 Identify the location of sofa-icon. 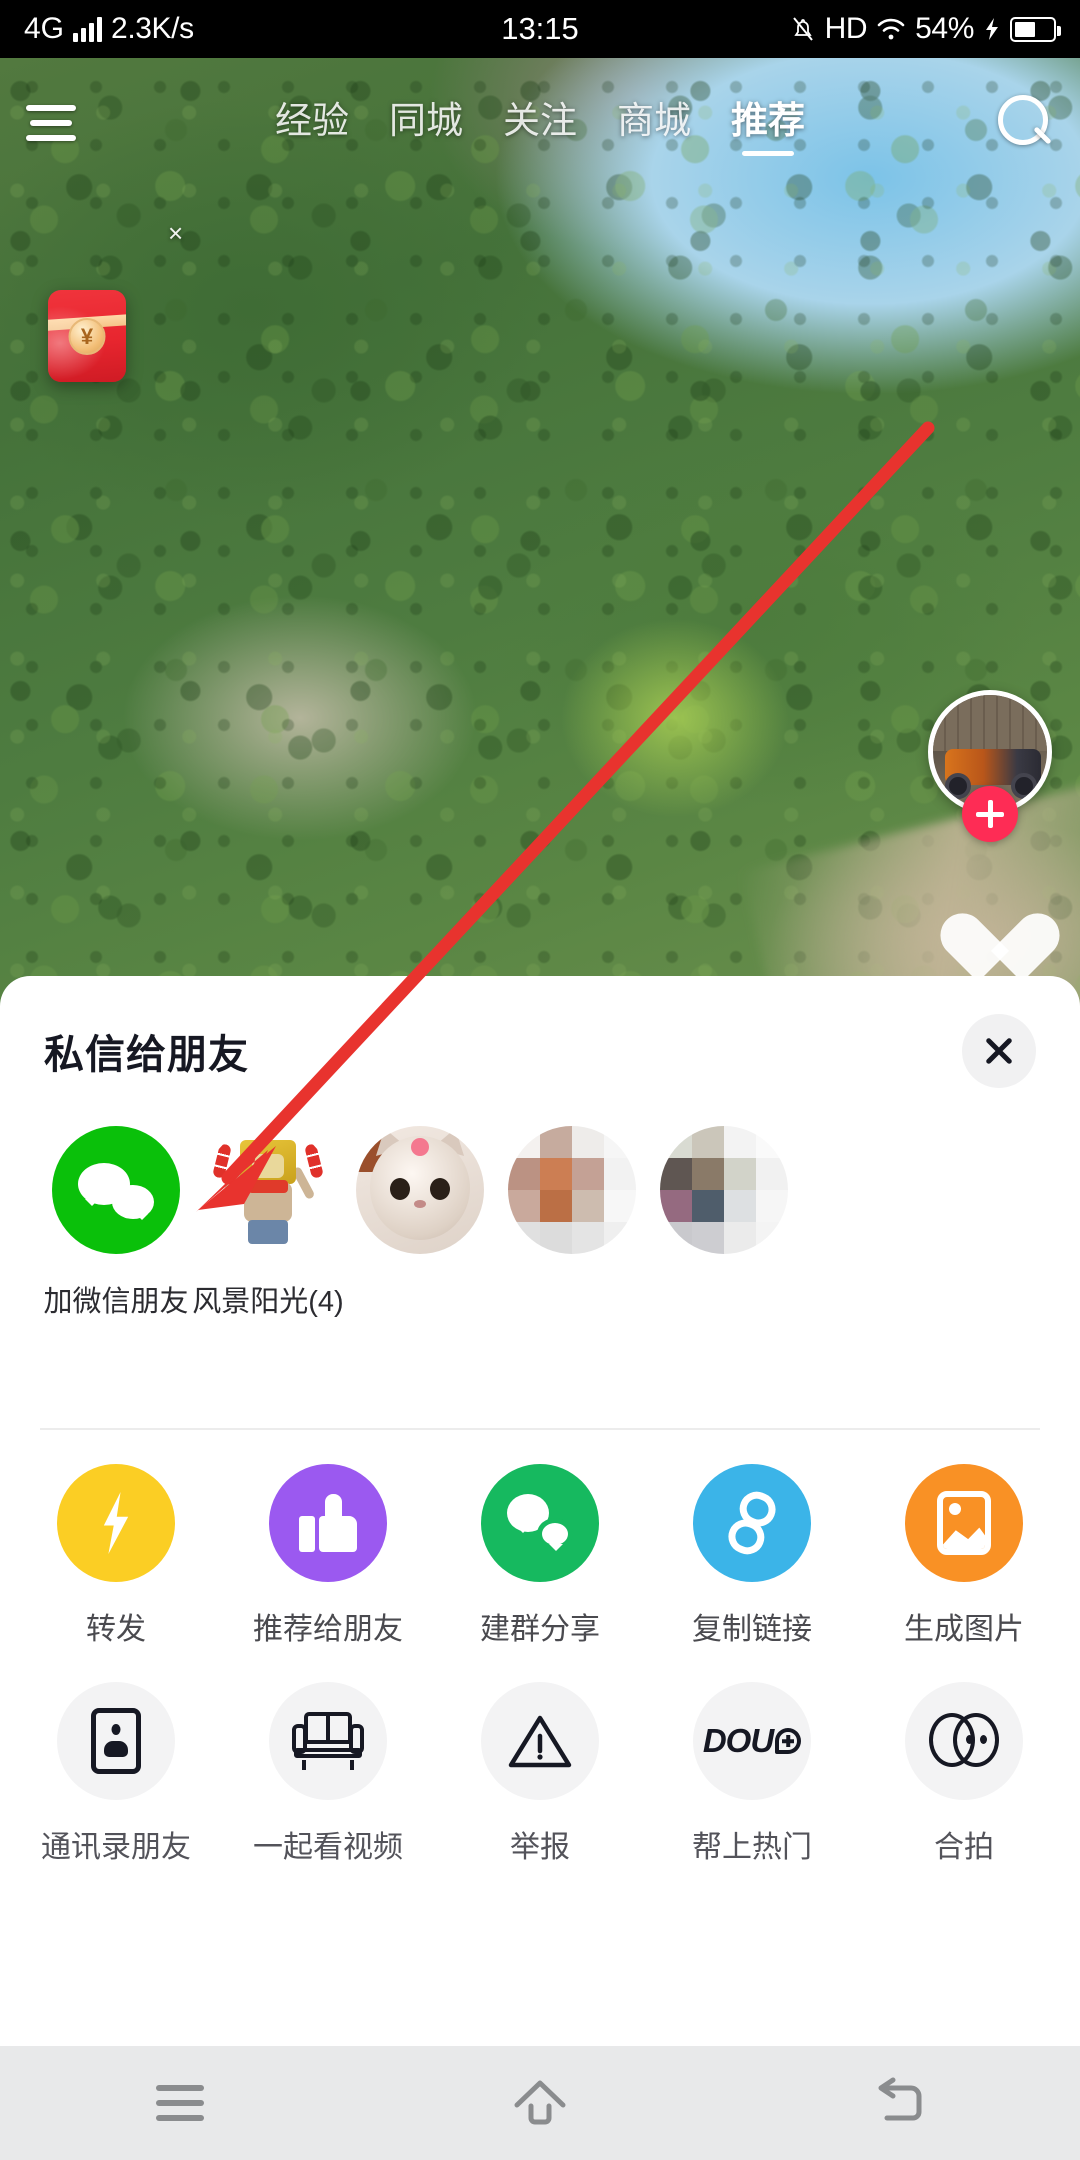
(328, 1741).